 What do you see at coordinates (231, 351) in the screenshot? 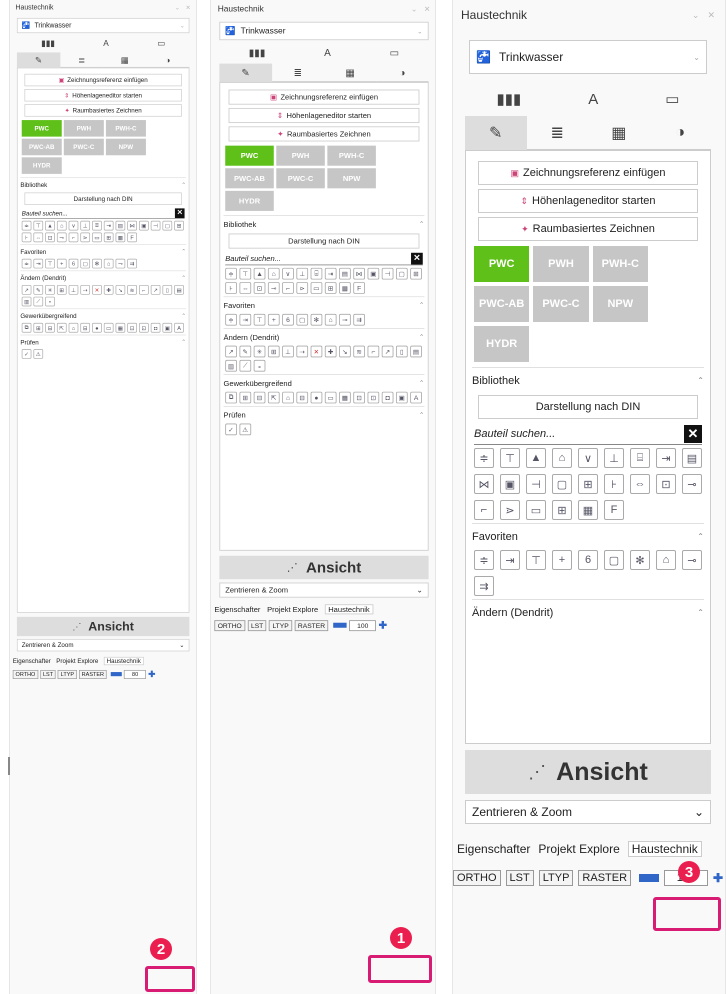
I see `edit-icon: ↗` at bounding box center [231, 351].